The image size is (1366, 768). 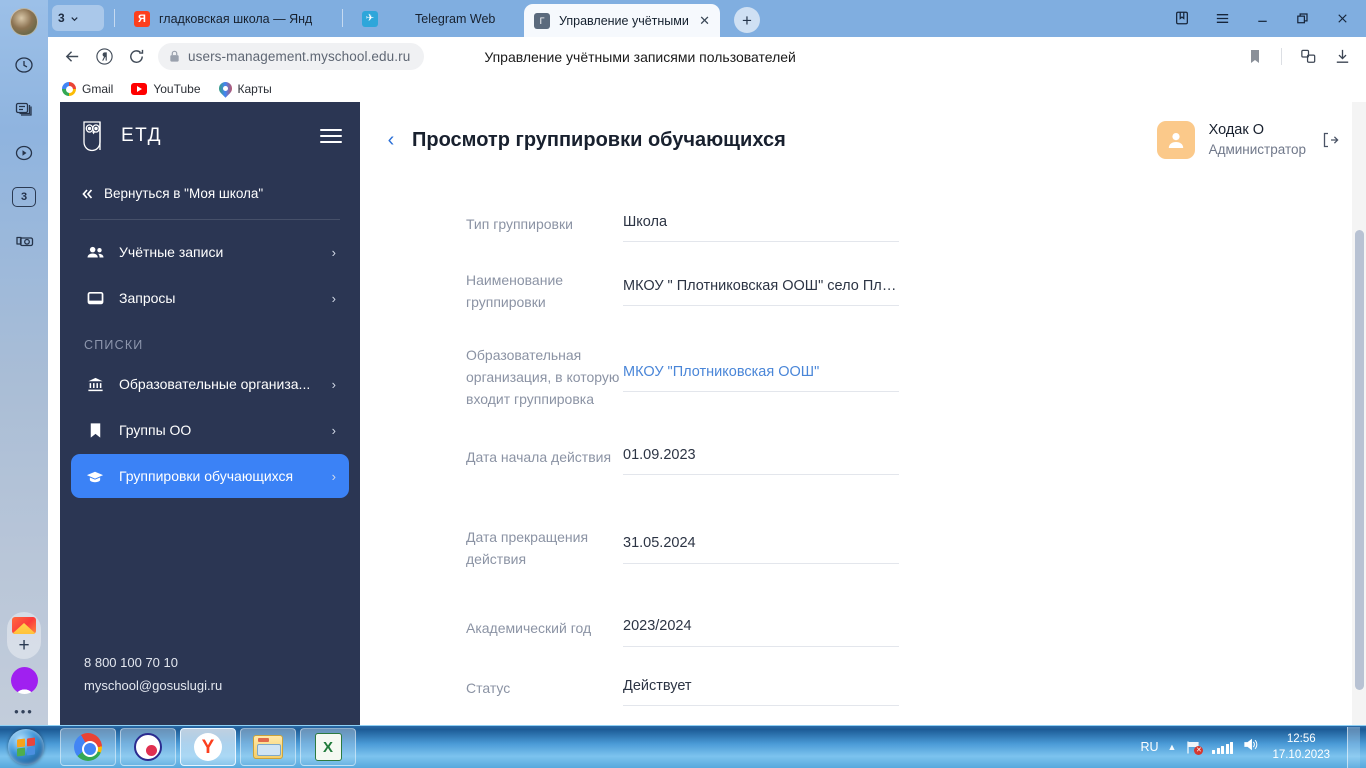 What do you see at coordinates (1257, 149) in the screenshot?
I see `user-role: Администратор` at bounding box center [1257, 149].